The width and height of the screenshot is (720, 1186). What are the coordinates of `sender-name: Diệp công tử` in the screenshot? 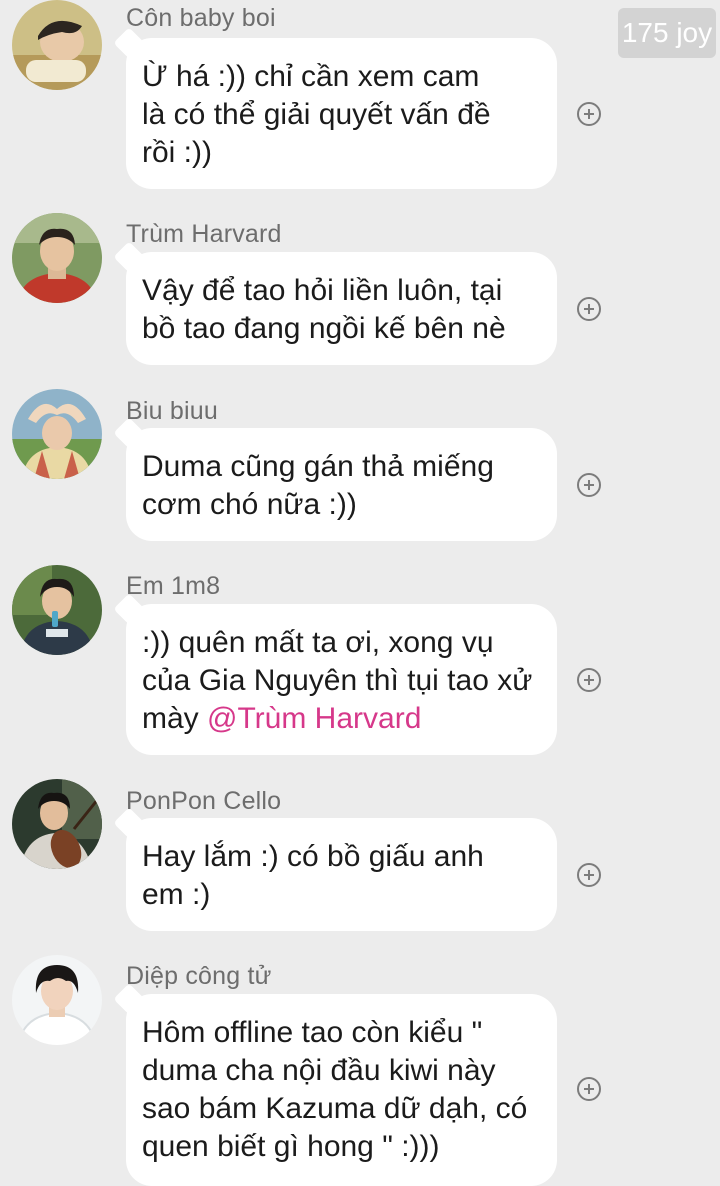 It's located at (199, 976).